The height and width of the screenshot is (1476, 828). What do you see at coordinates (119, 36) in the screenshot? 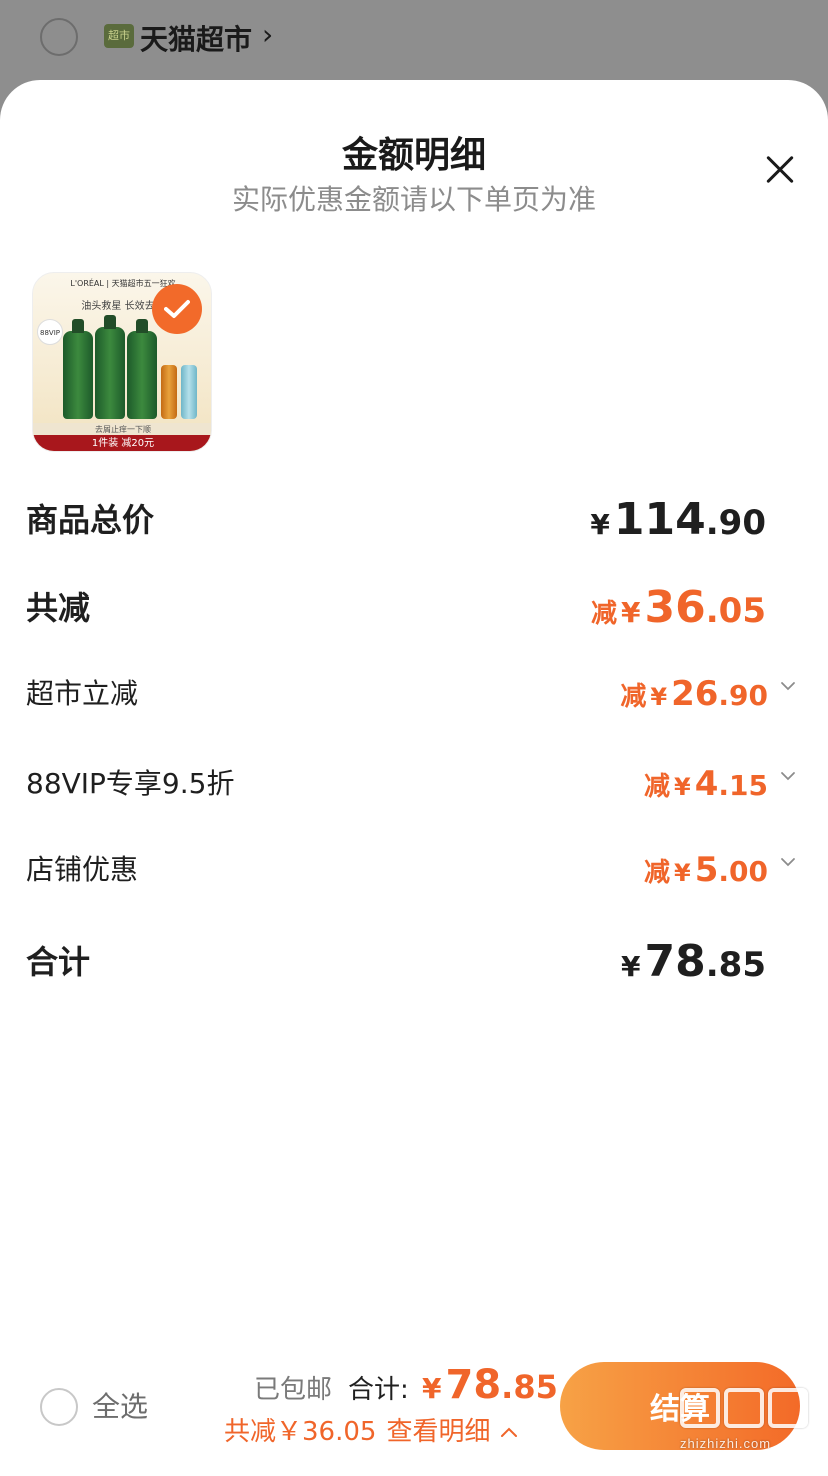
I see `tmall-supermarket-logo-icon: 超市` at bounding box center [119, 36].